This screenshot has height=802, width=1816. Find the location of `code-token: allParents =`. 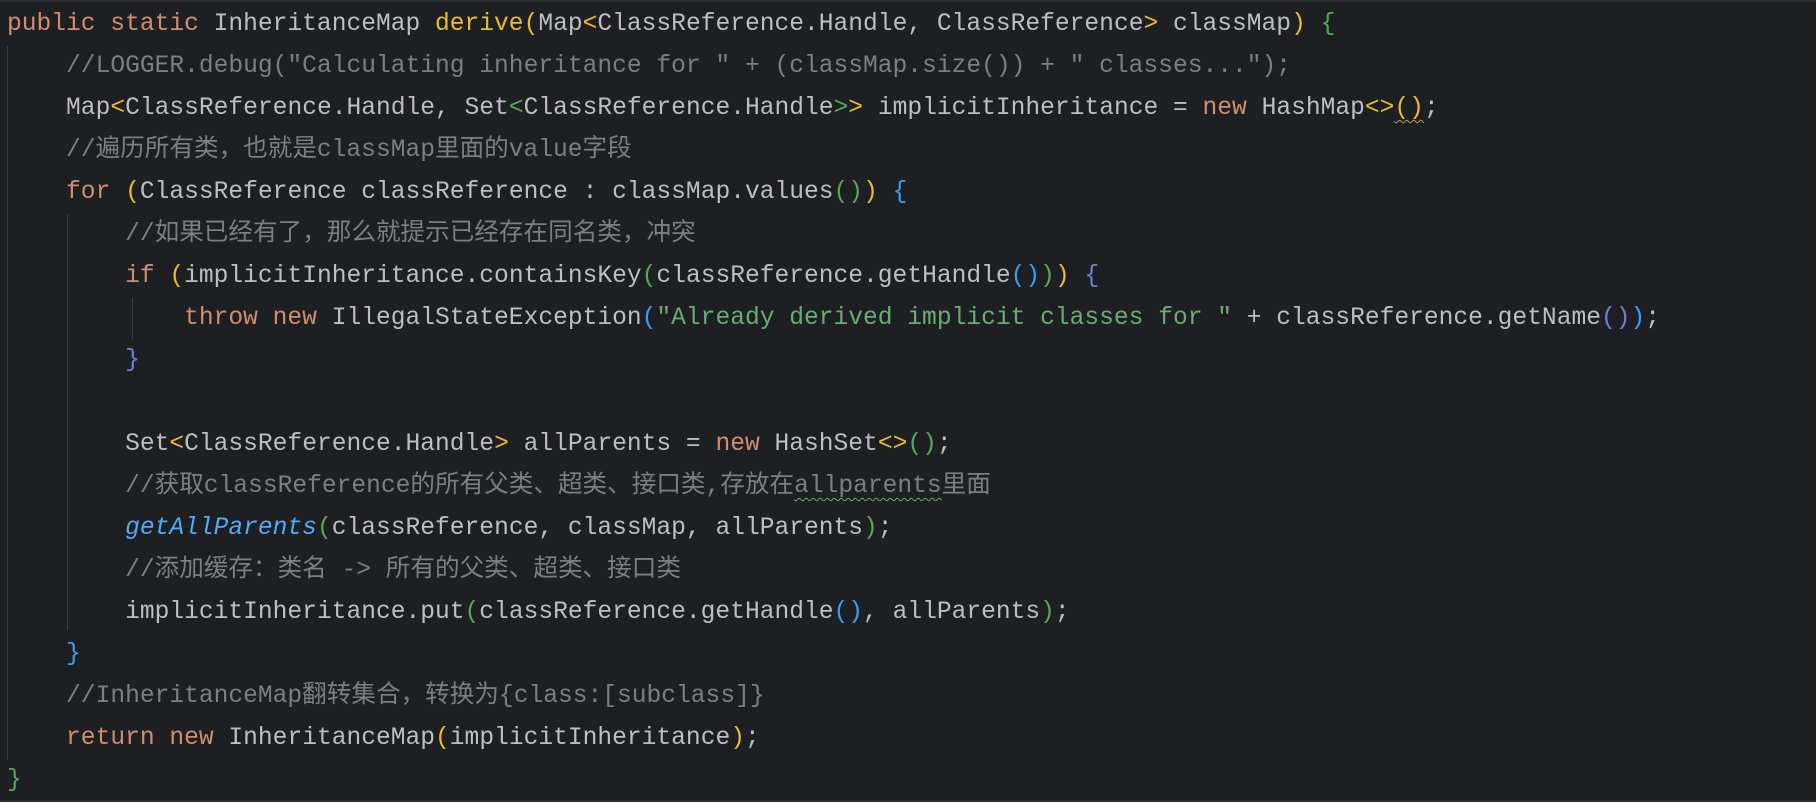

code-token: allParents = is located at coordinates (612, 444).